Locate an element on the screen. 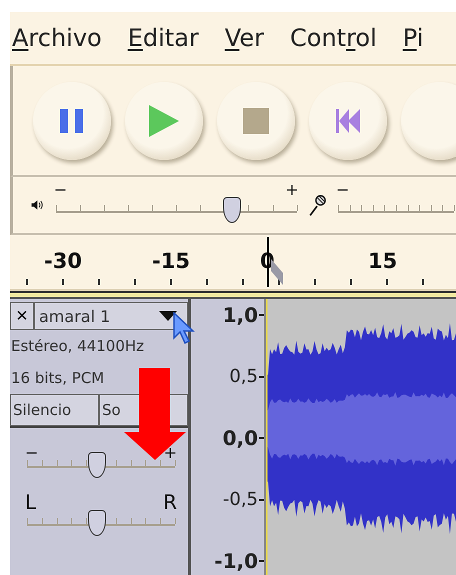  ruler-label: -30 is located at coordinates (63, 261).